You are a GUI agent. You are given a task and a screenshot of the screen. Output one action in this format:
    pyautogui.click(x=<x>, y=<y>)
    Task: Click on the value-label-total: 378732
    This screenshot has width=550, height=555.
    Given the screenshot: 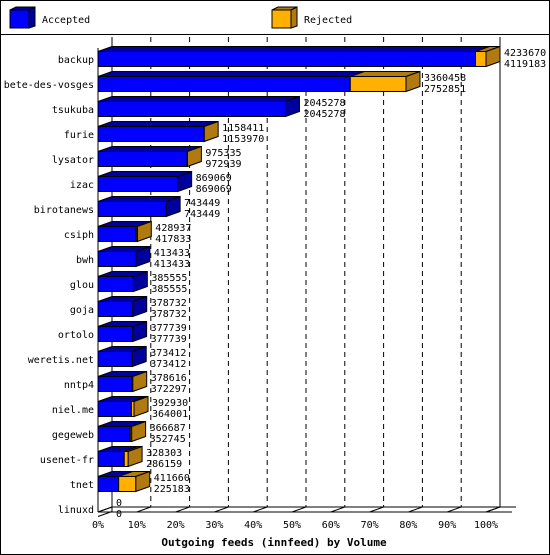 What is the action you would take?
    pyautogui.click(x=169, y=303)
    